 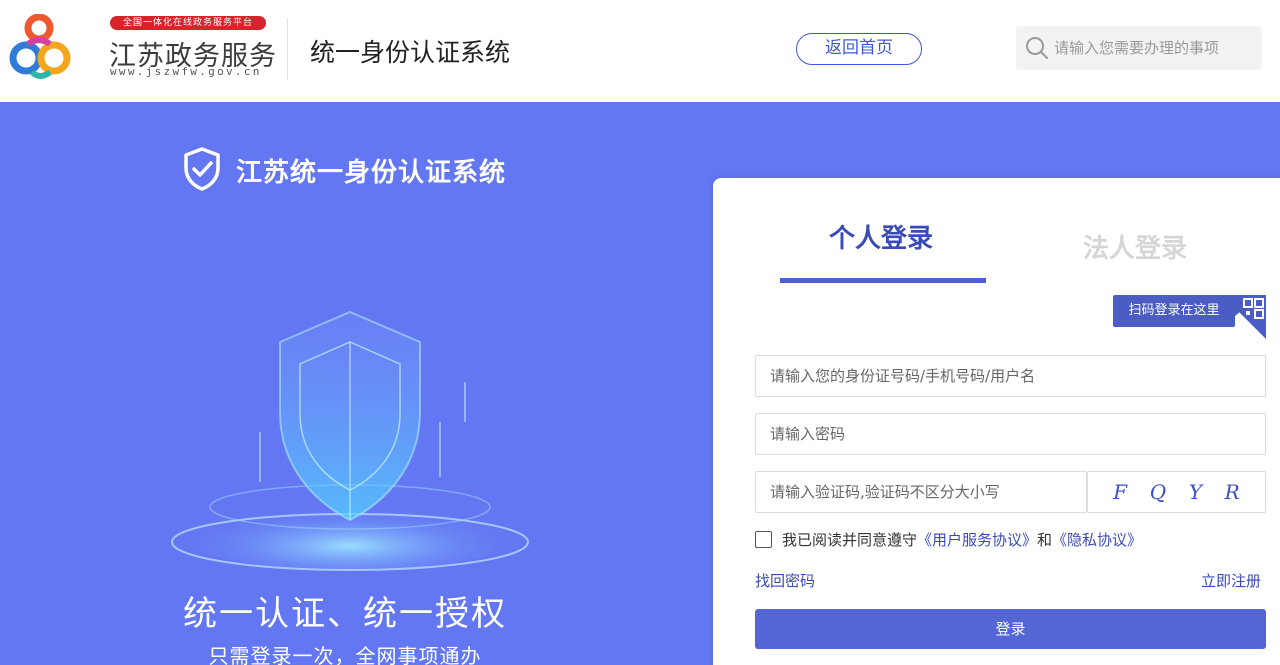 I want to click on hero-slogan: 统一认证、统一授权, so click(x=345, y=614).